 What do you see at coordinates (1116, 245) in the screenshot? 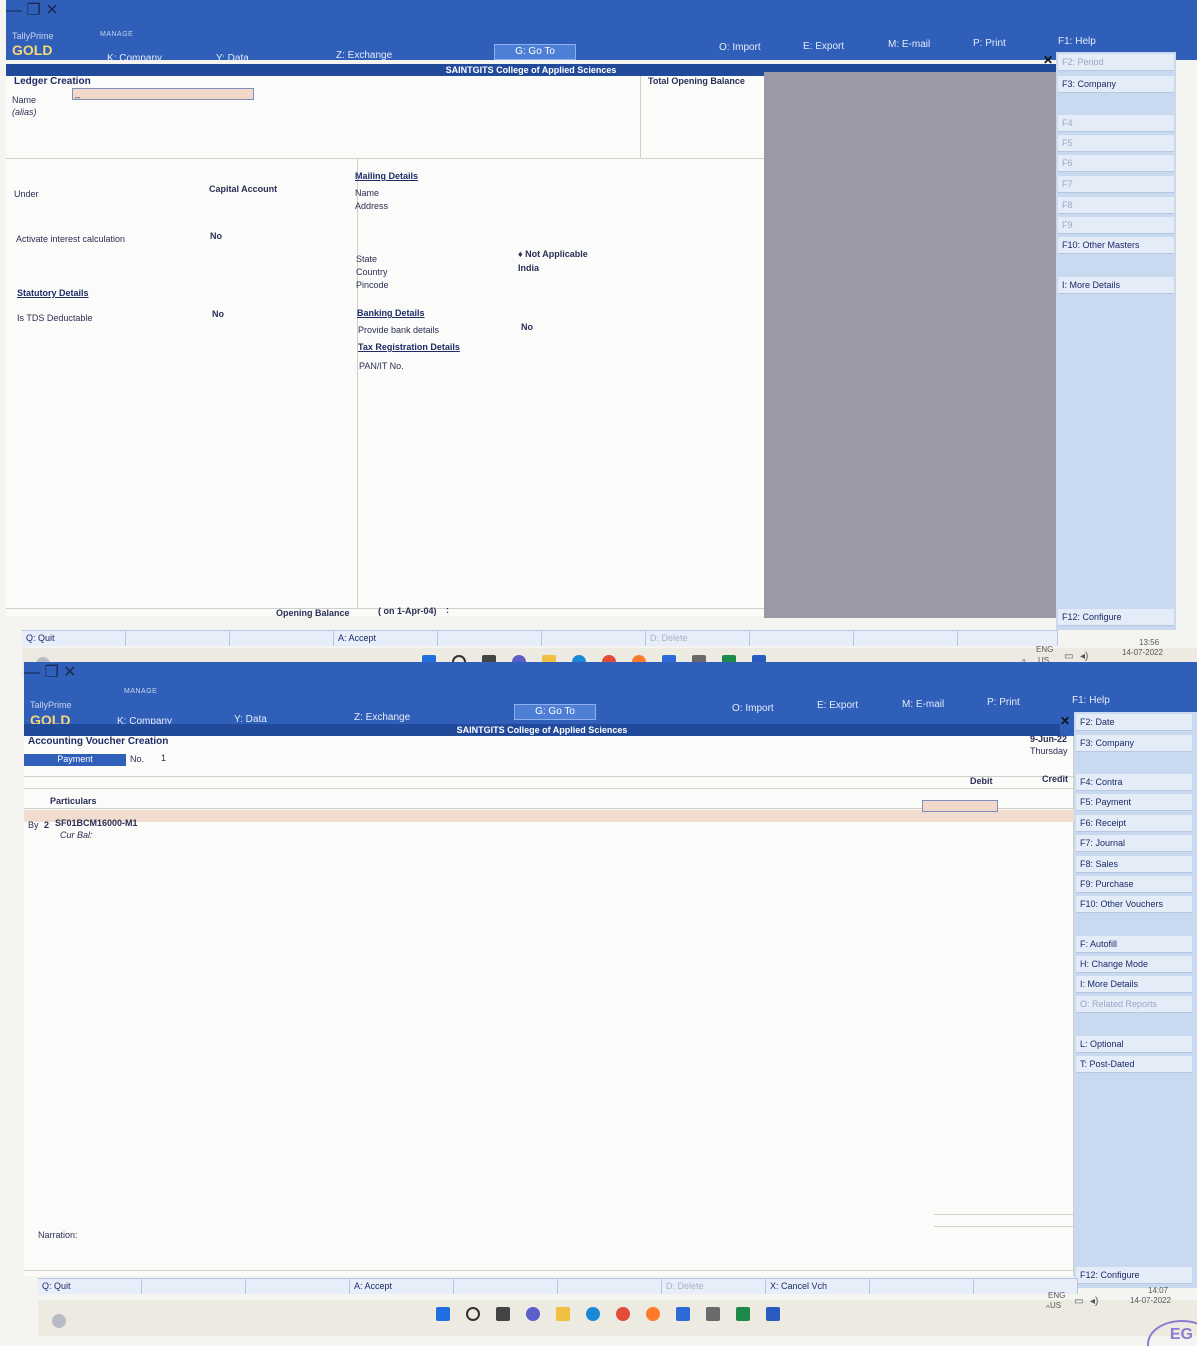
I see `f10-other-masters-button: F10: Other Masters` at bounding box center [1116, 245].